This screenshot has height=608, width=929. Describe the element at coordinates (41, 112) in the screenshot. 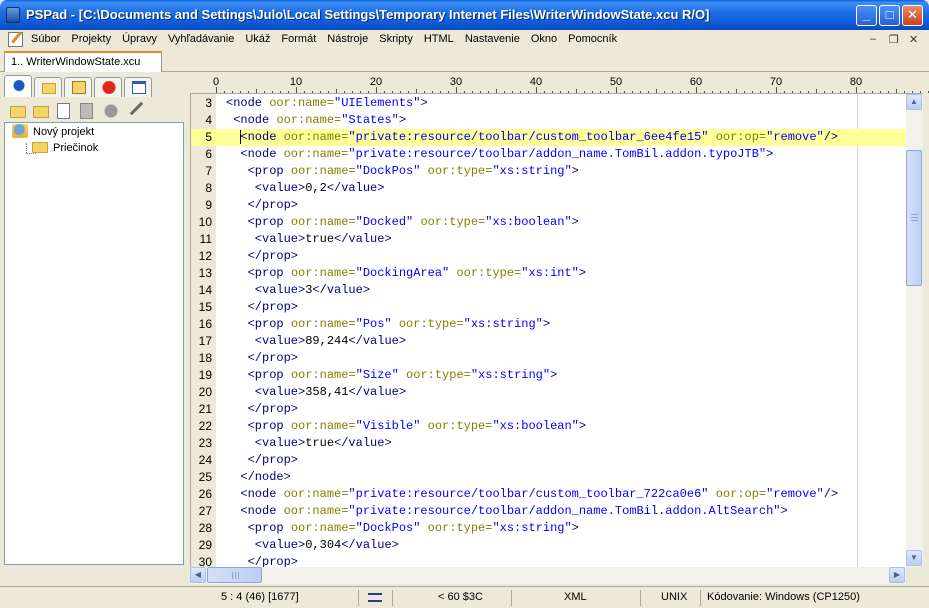

I see `delete-icon` at that location.